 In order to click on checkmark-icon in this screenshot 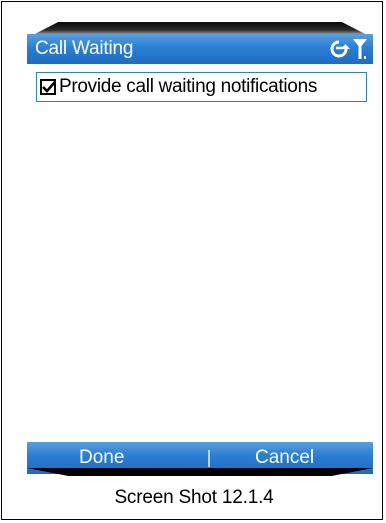, I will do `click(49, 87)`.